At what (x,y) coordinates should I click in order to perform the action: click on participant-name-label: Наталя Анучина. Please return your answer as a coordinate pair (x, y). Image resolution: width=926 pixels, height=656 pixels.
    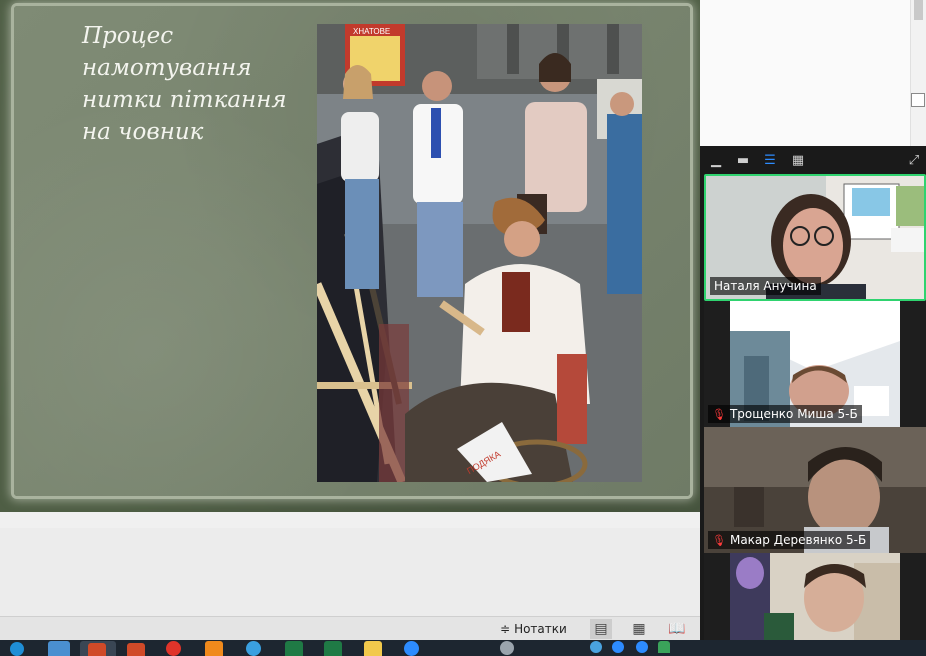
    Looking at the image, I should click on (765, 286).